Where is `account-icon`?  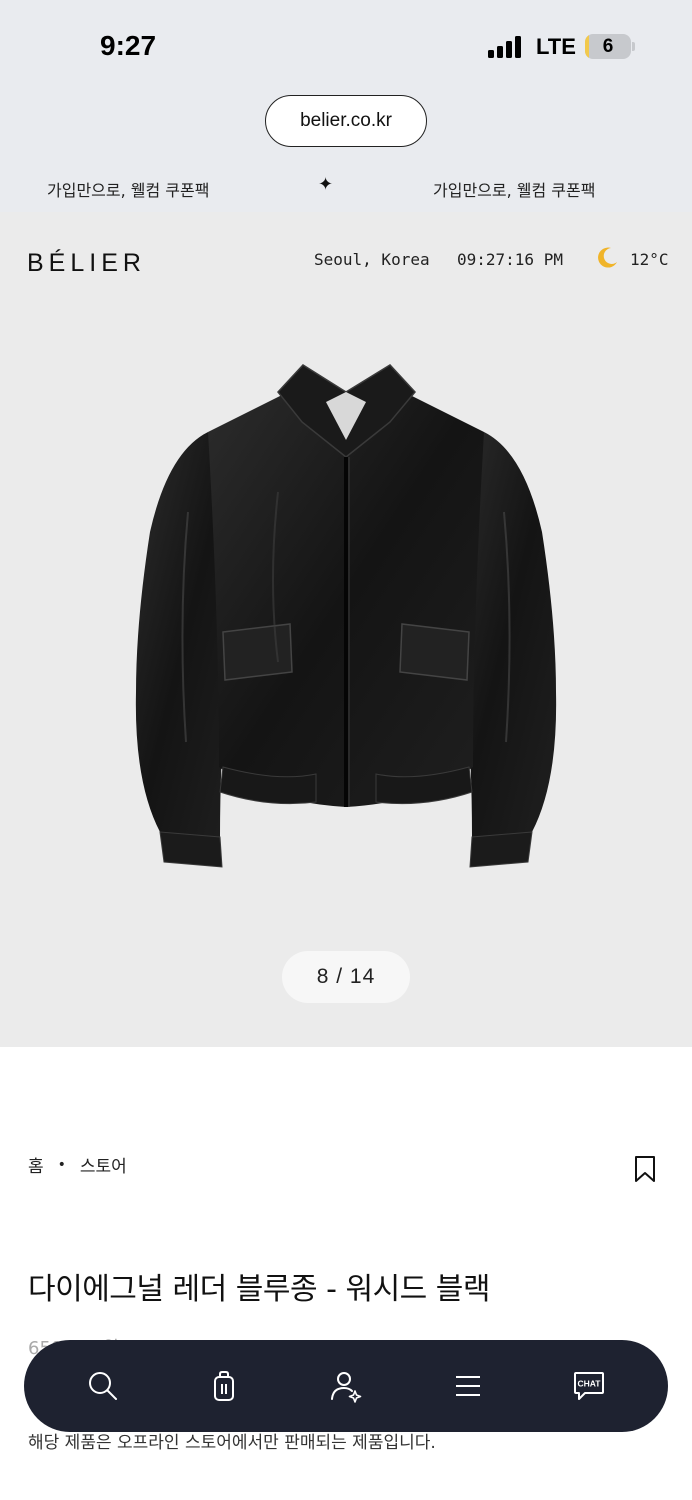 account-icon is located at coordinates (346, 1387).